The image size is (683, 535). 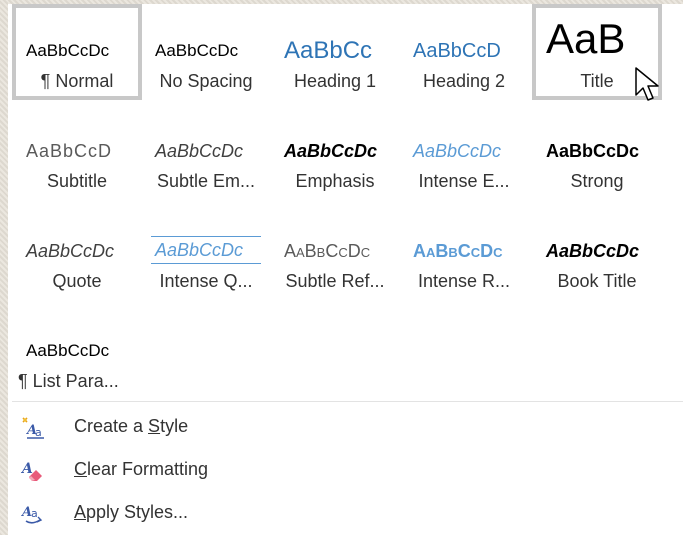 I want to click on clear-formatting-label: Clear Formatting, so click(x=141, y=469).